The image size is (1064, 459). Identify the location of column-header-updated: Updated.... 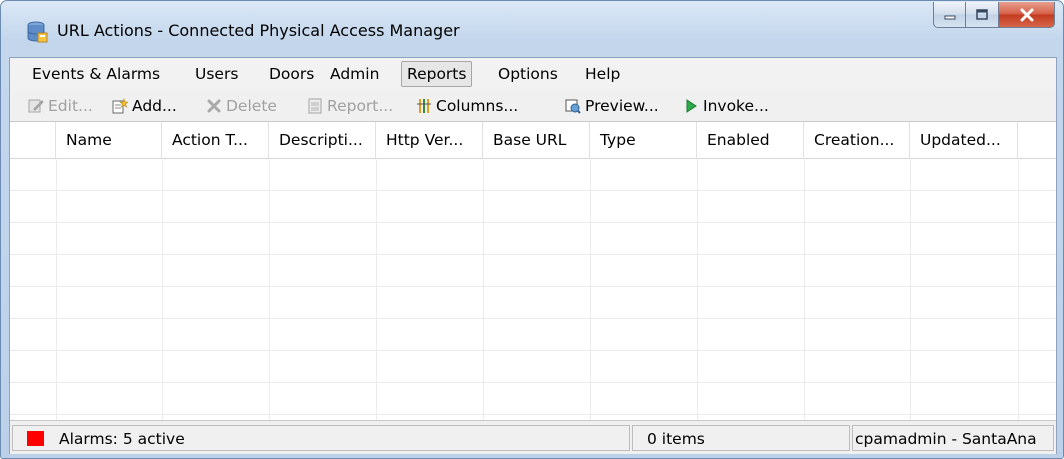
(964, 140).